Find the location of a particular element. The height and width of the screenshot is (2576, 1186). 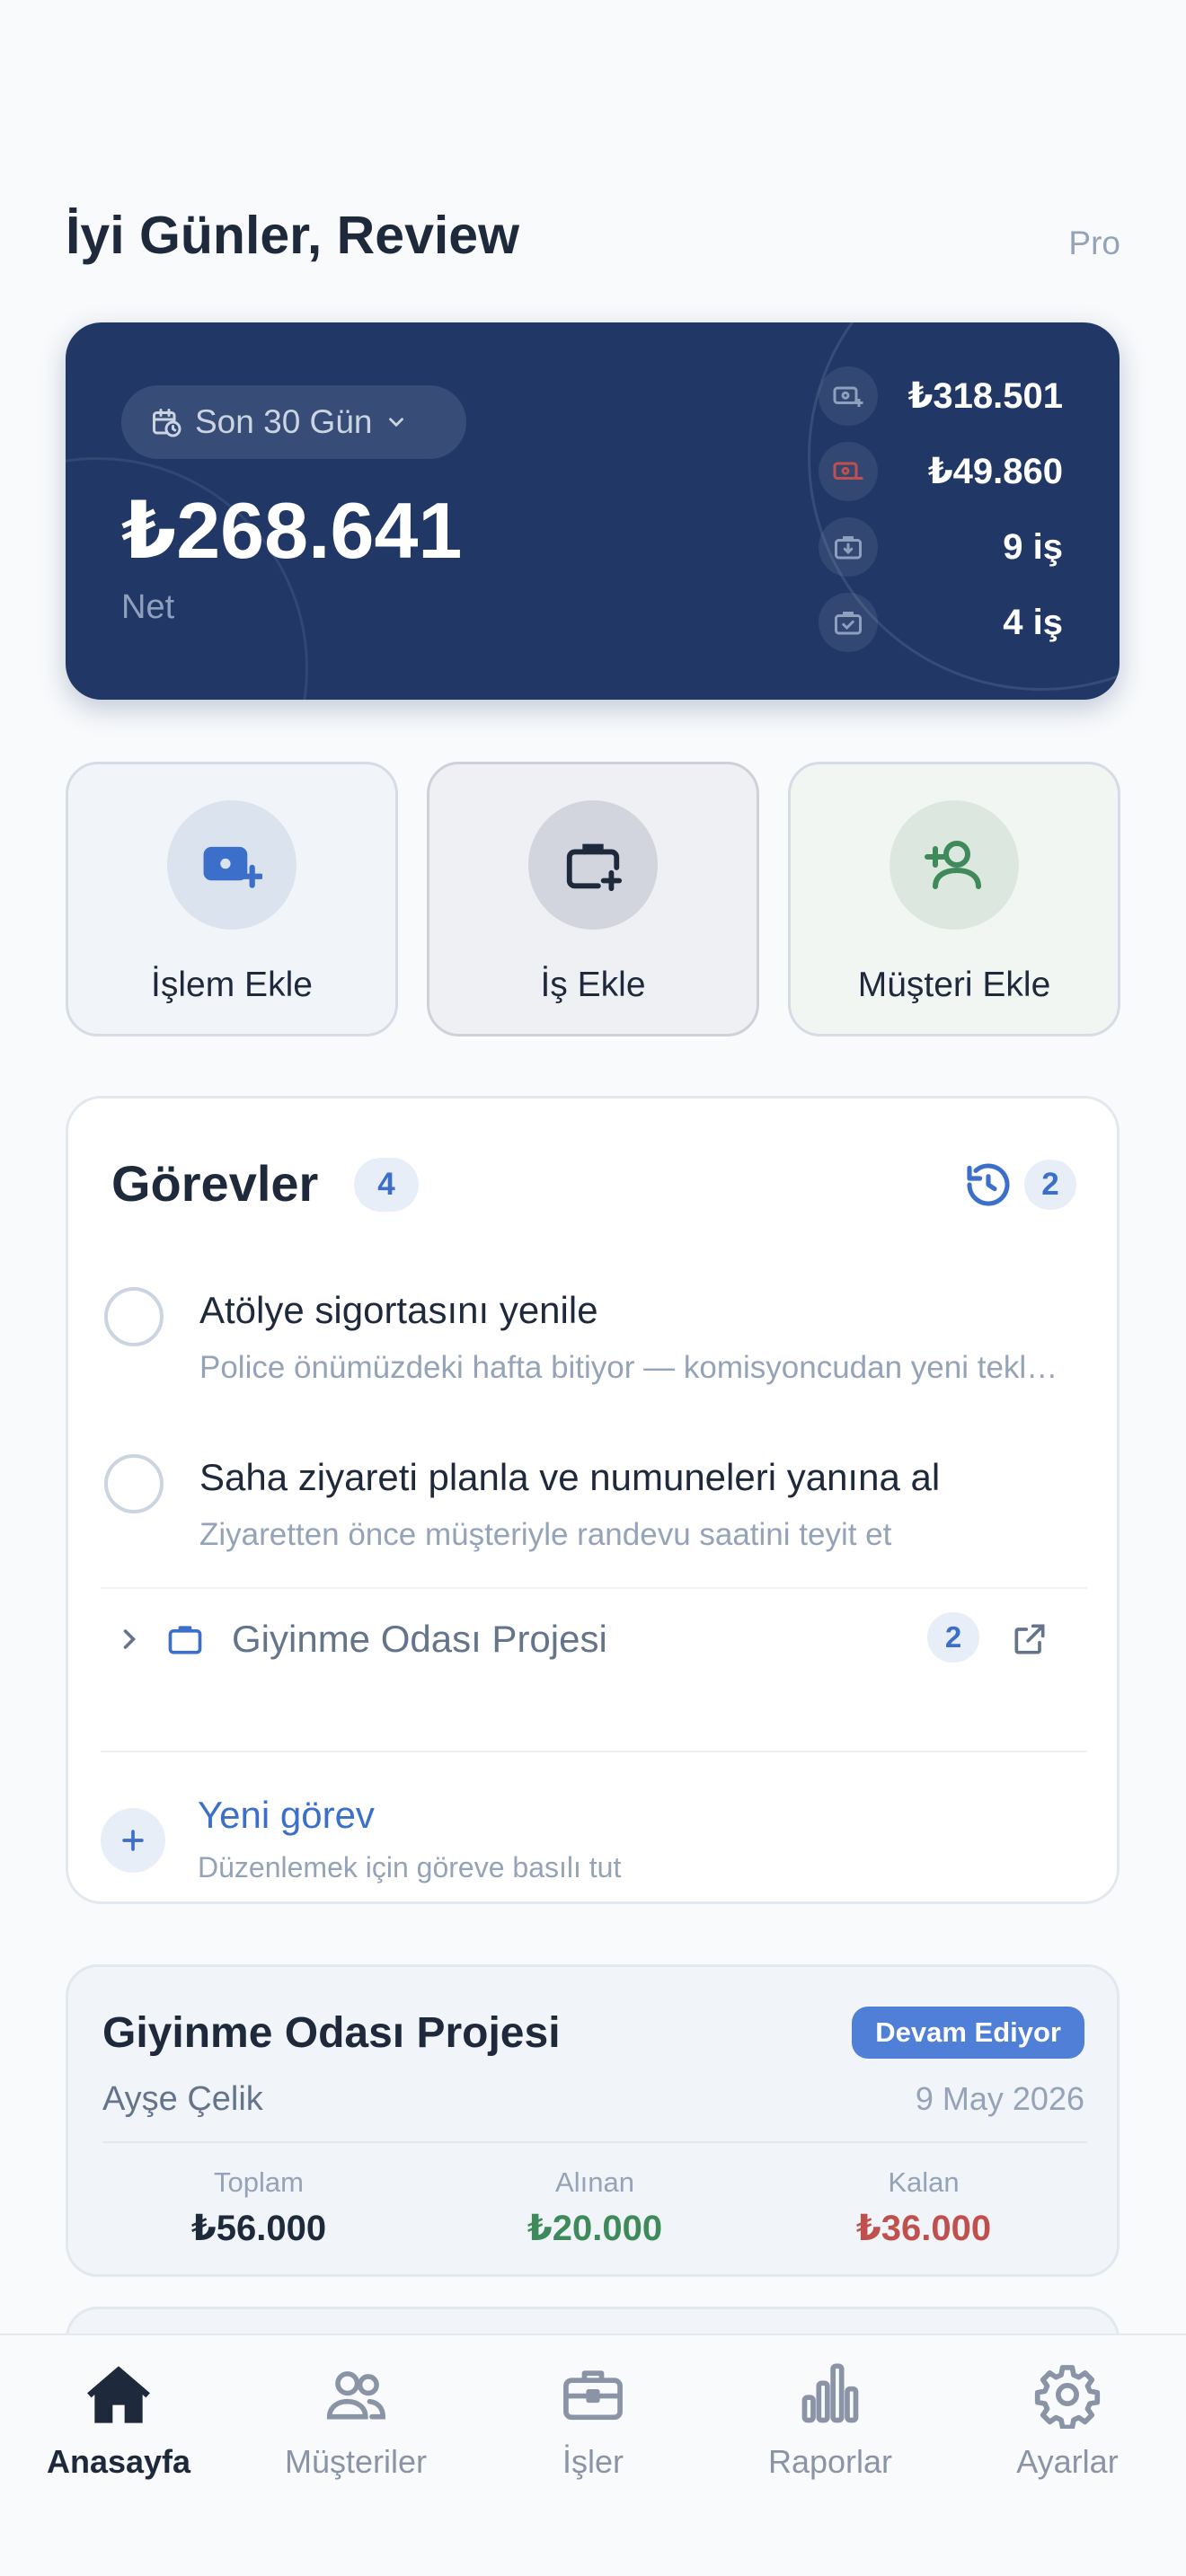

new-task-hint: Düzenlemek için göreve basılı tut is located at coordinates (410, 1867).